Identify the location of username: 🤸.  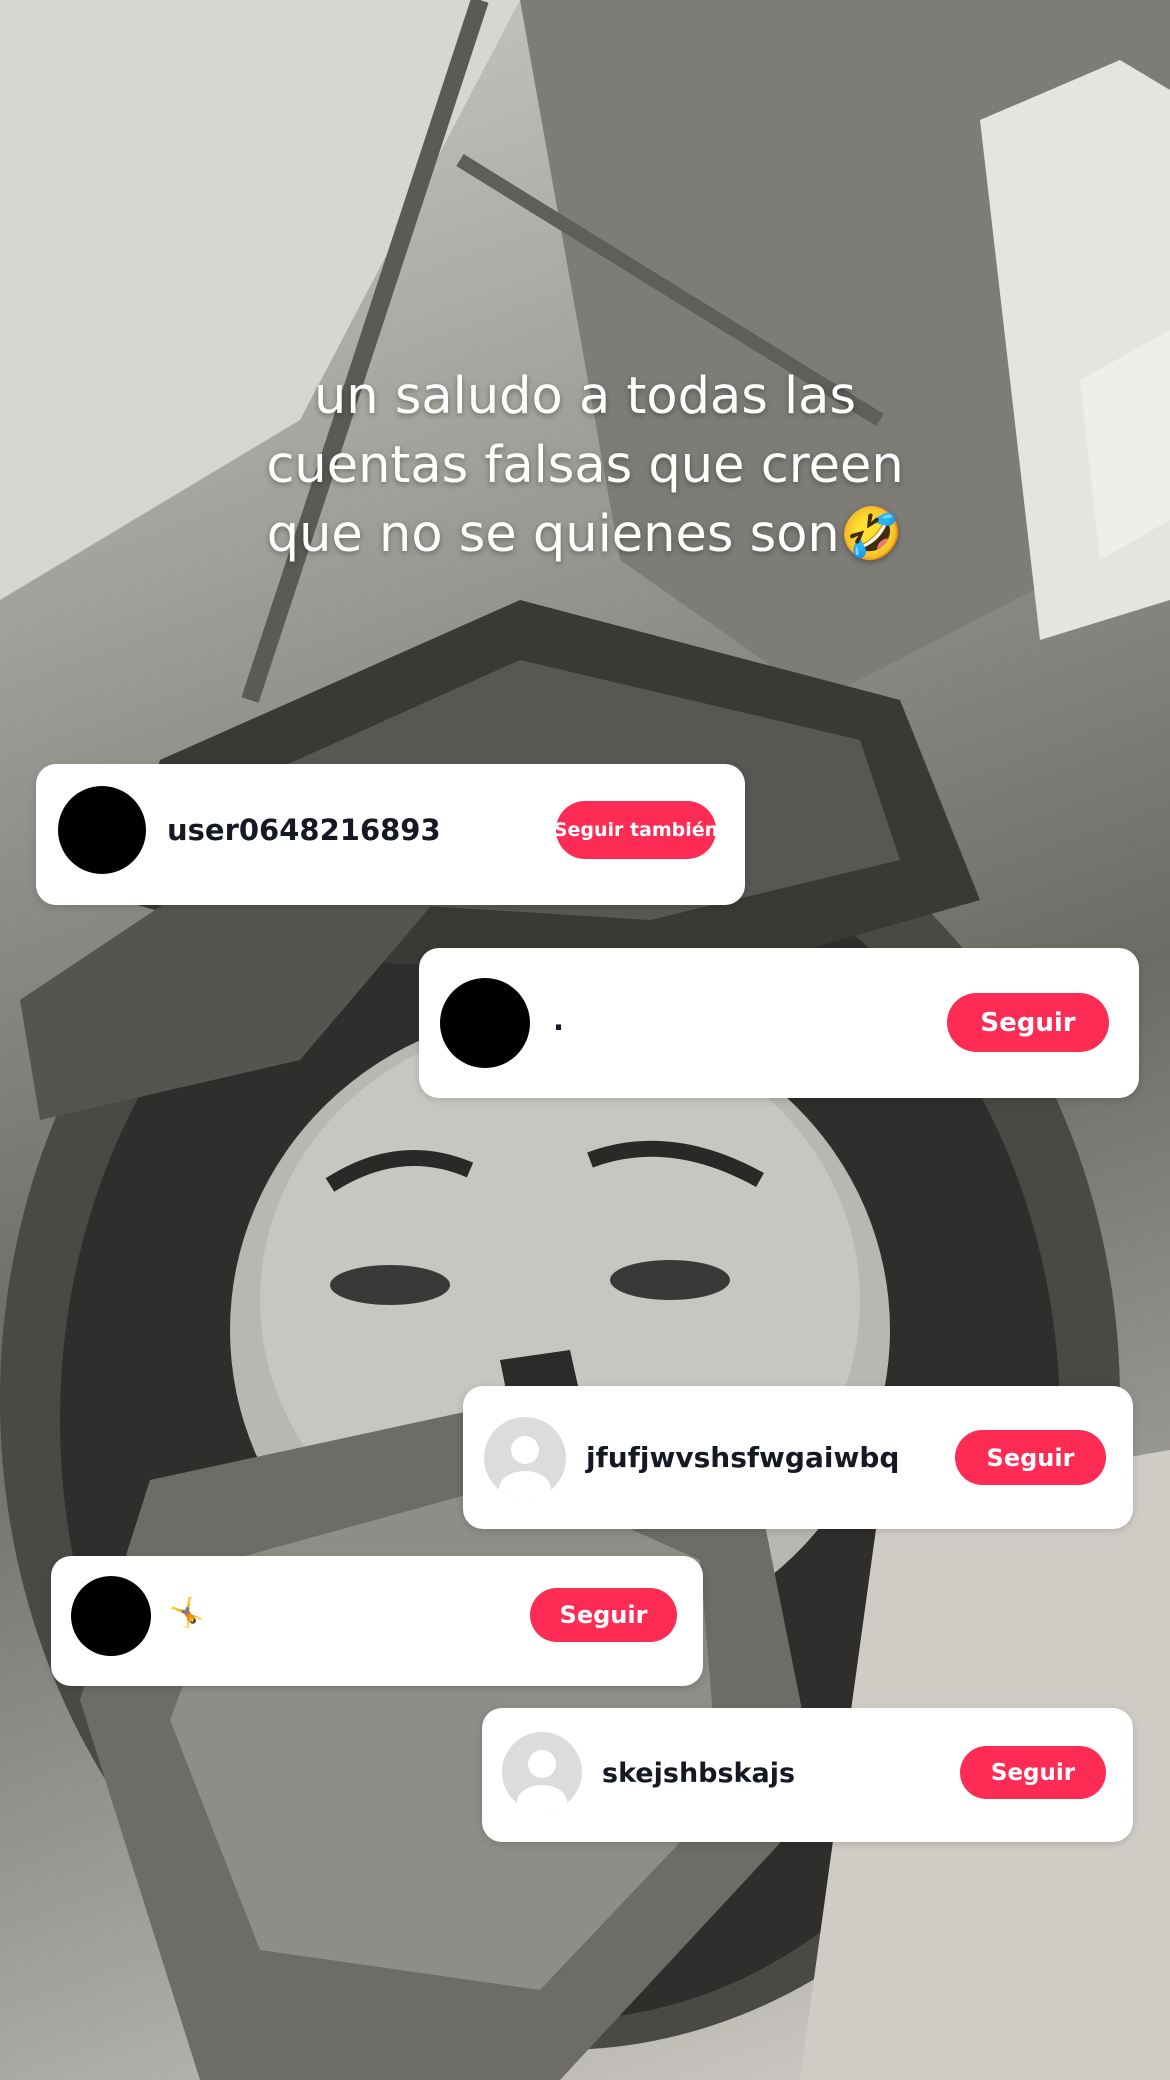
(186, 1612).